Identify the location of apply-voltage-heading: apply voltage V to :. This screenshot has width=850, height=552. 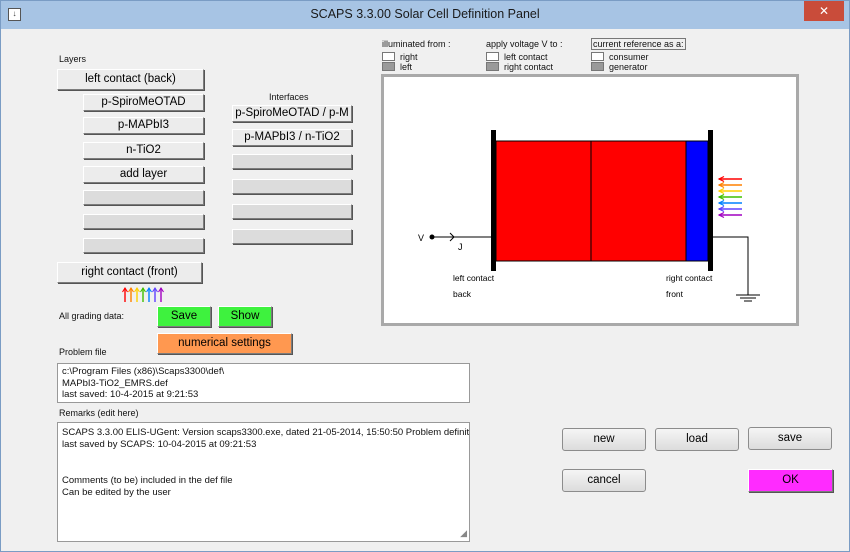
(524, 44).